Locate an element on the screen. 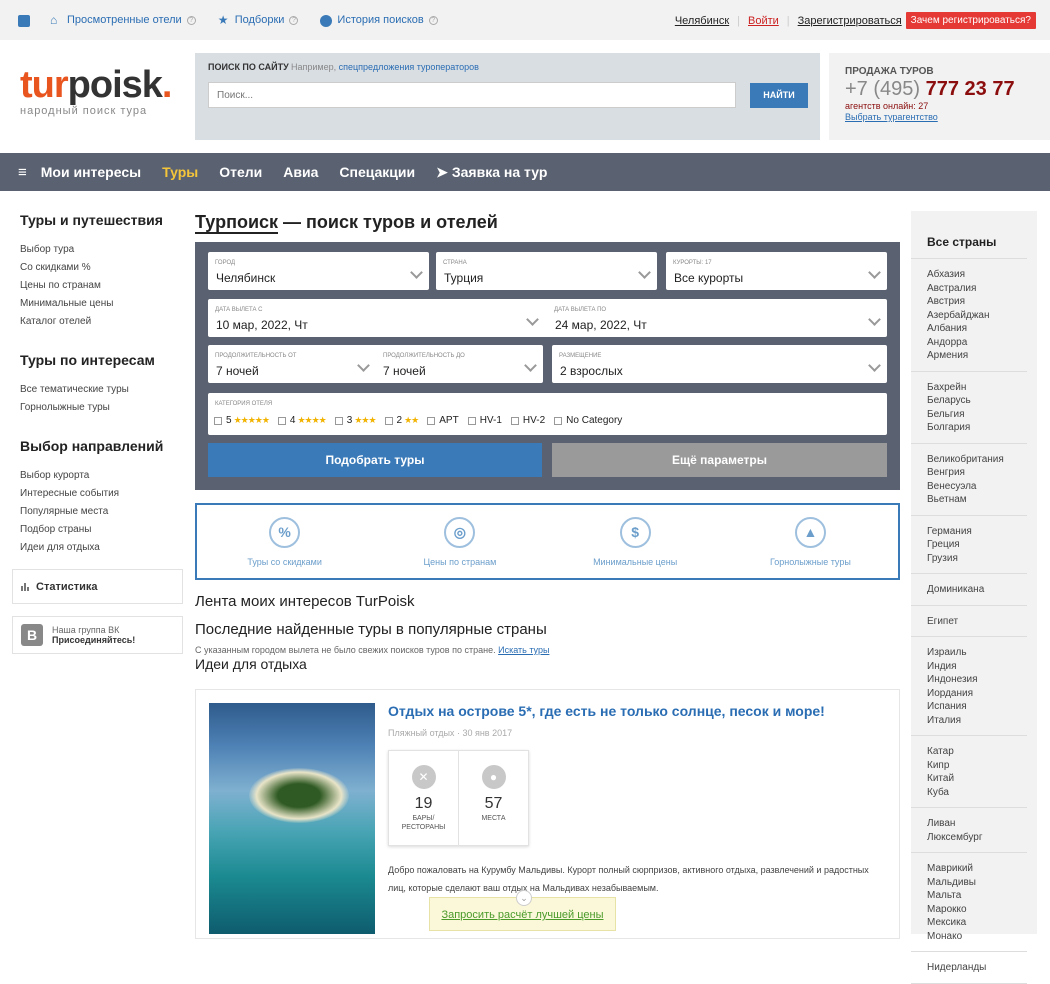 This screenshot has height=984, width=1050. country-link: Болгария is located at coordinates (972, 428).